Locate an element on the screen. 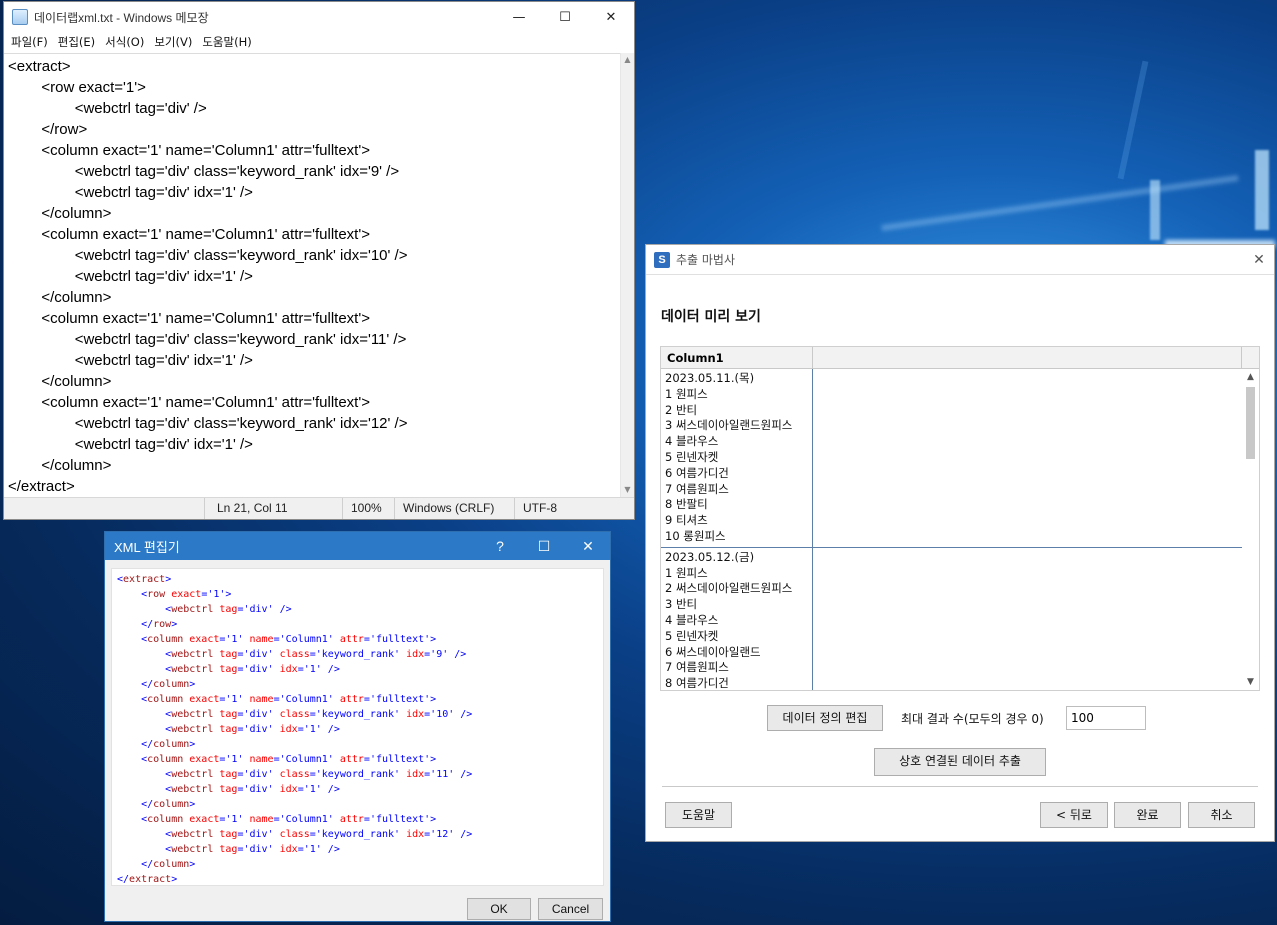  grid-header: Column1 is located at coordinates (960, 358).